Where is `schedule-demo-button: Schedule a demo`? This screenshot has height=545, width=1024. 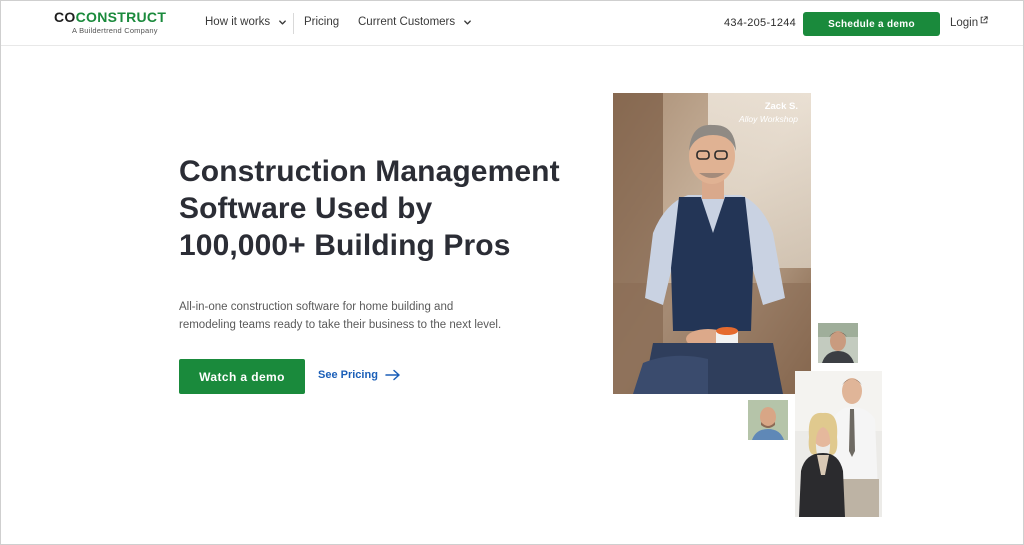 schedule-demo-button: Schedule a demo is located at coordinates (871, 24).